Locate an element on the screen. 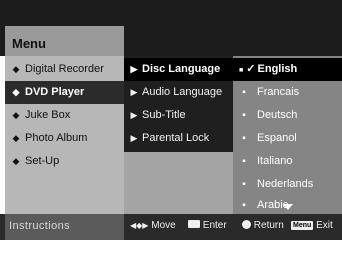 Image resolution: width=342 pixels, height=263 pixels. hint-exit: Menu Exit is located at coordinates (312, 225).